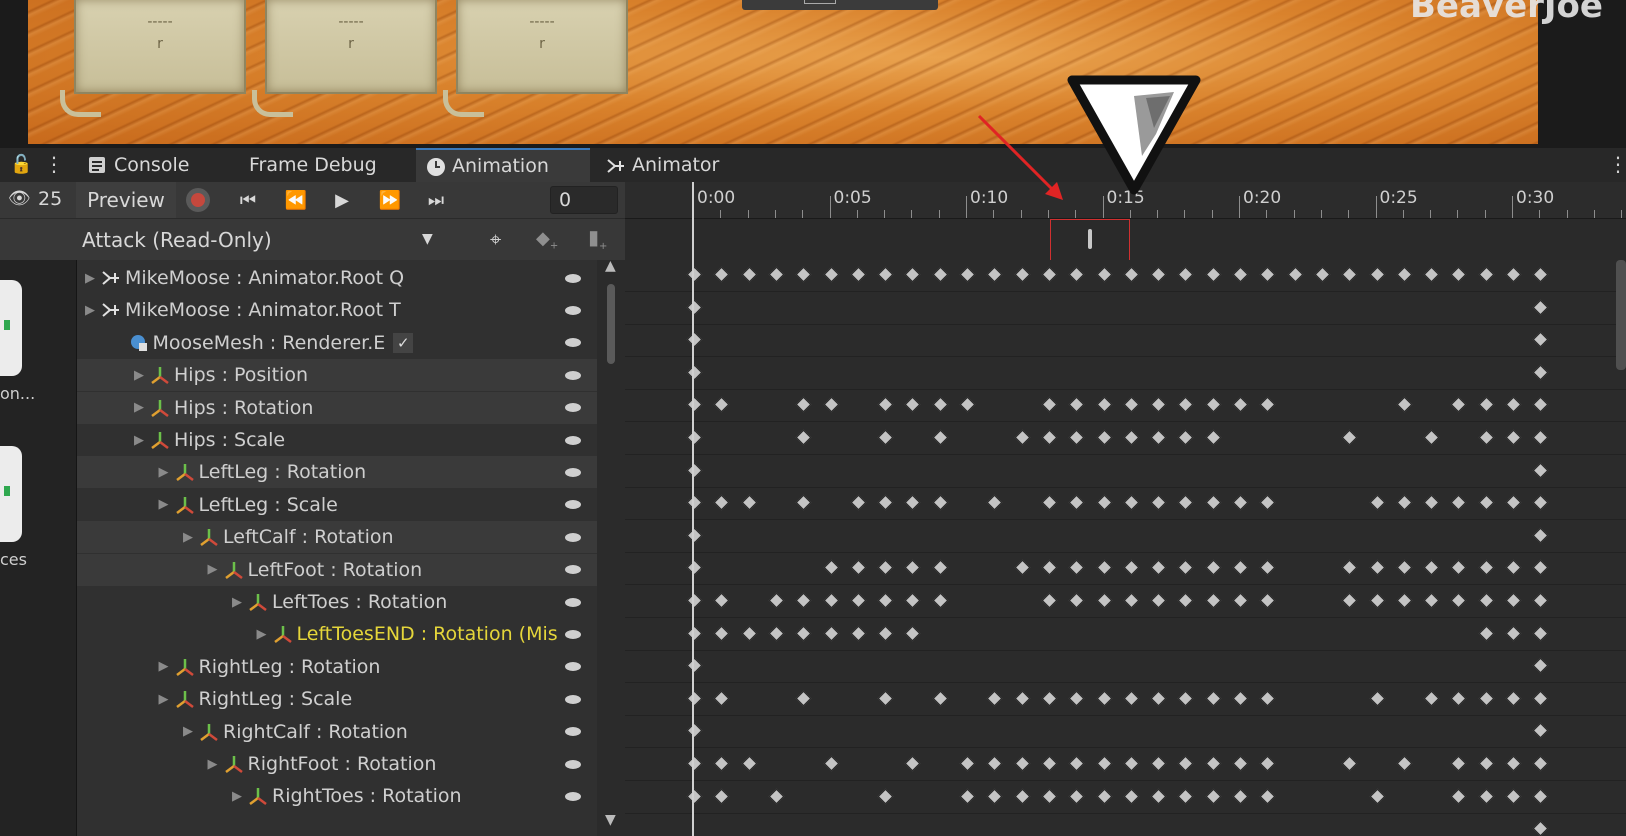 This screenshot has width=1626, height=836. I want to click on checkbox: ✓, so click(403, 342).